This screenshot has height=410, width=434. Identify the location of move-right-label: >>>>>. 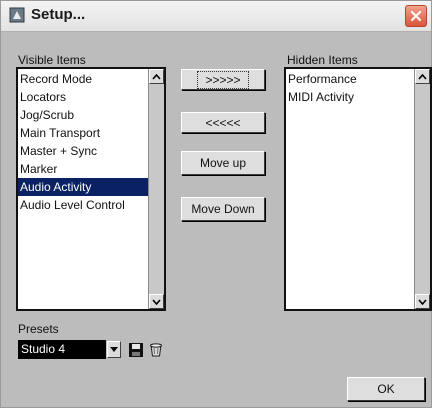
(223, 79).